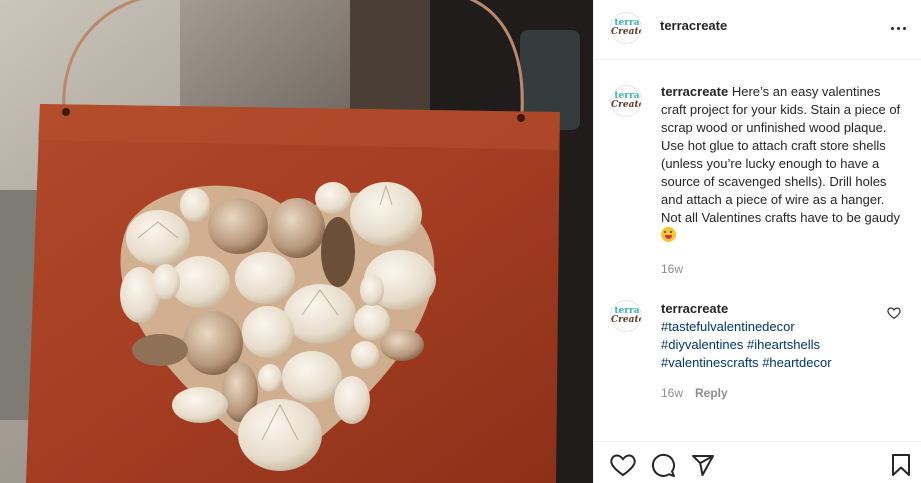 The height and width of the screenshot is (483, 921). What do you see at coordinates (663, 465) in the screenshot?
I see `comment-icon` at bounding box center [663, 465].